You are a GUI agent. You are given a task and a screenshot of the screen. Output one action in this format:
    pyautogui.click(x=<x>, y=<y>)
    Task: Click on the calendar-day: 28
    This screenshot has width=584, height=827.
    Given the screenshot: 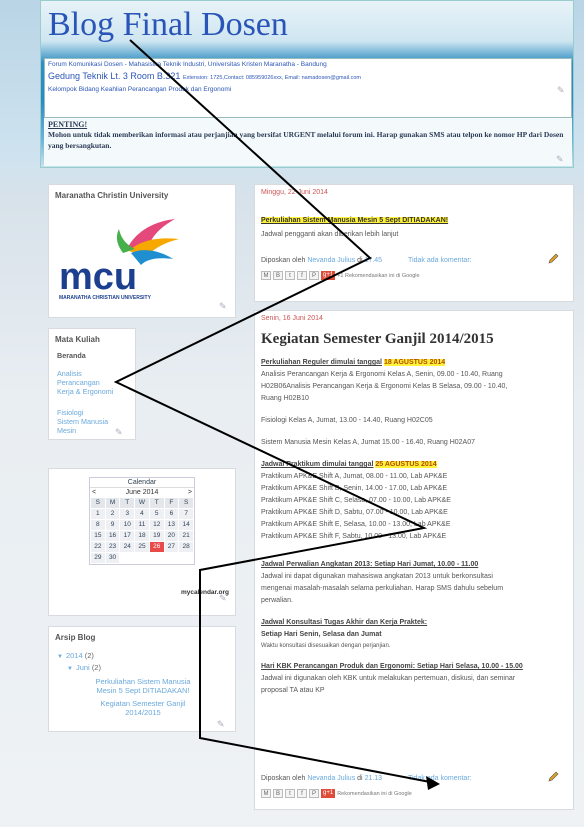 What is the action you would take?
    pyautogui.click(x=186, y=547)
    